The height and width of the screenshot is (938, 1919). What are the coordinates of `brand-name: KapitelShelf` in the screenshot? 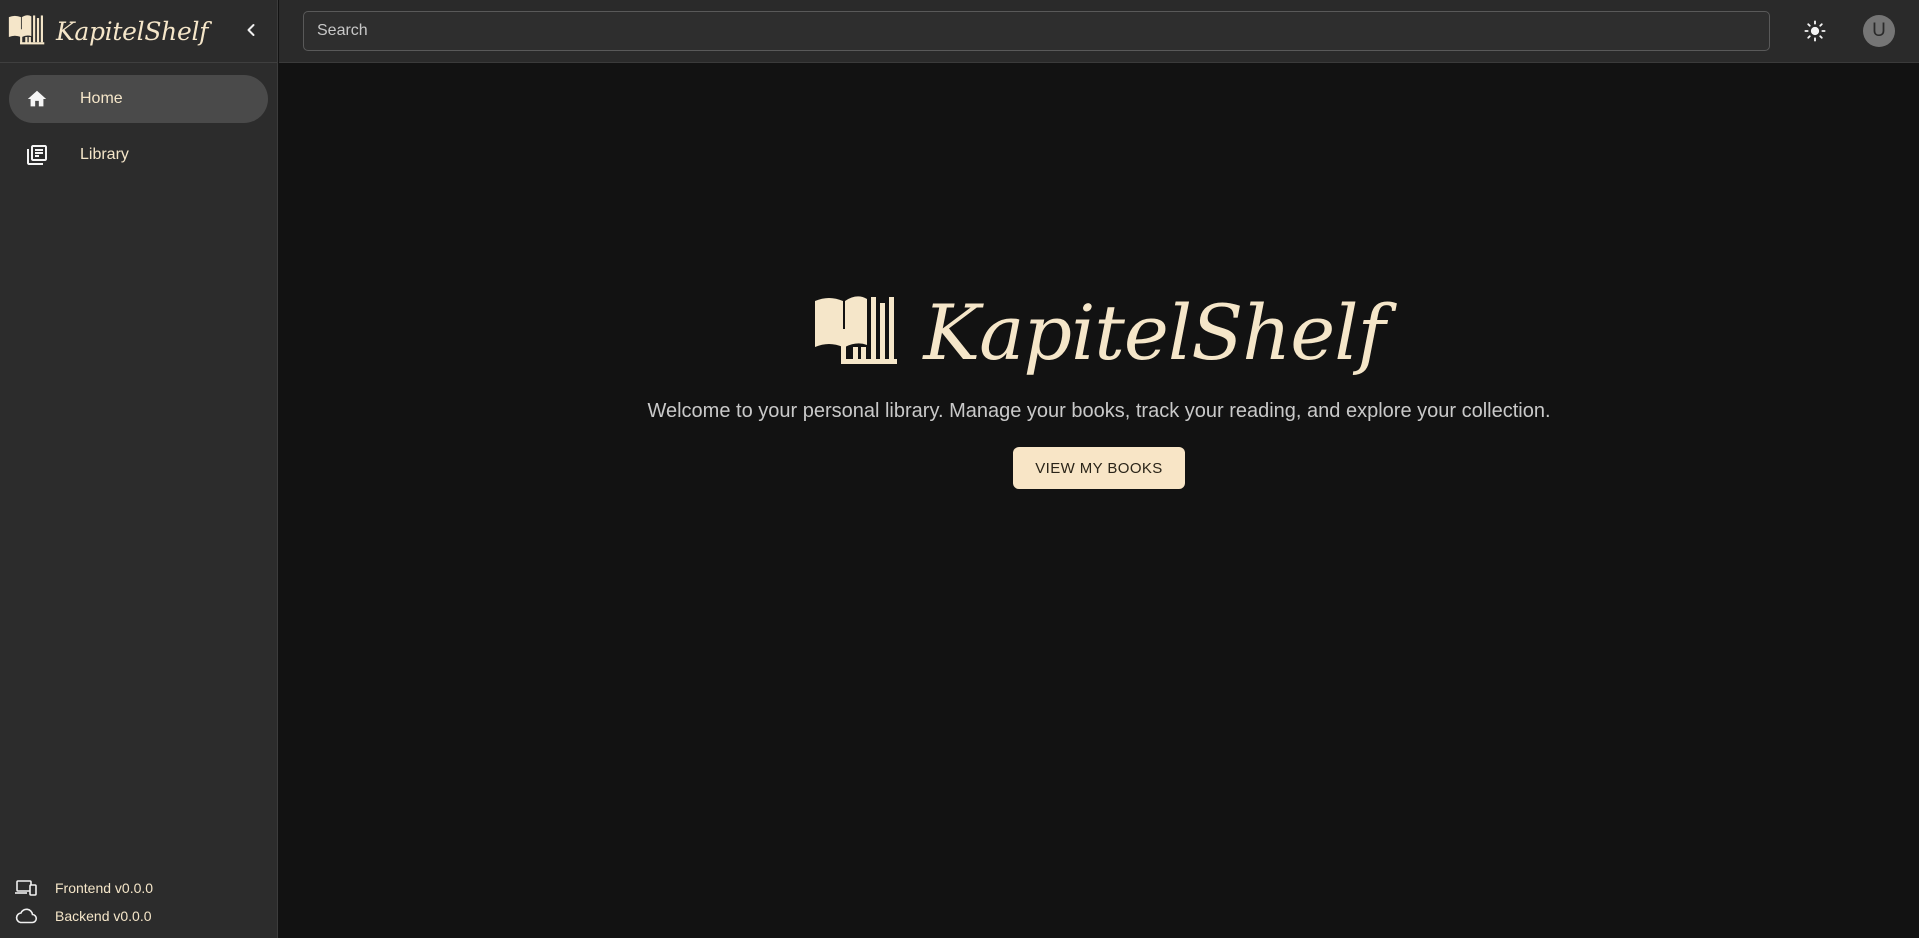 It's located at (132, 31).